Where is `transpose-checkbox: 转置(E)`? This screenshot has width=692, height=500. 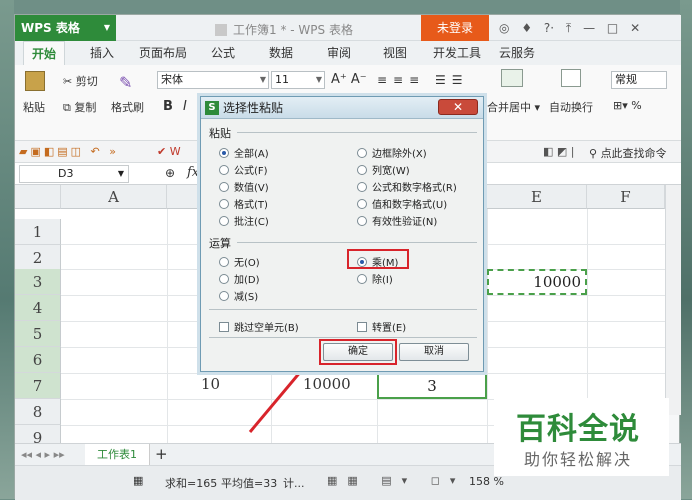 transpose-checkbox: 转置(E) is located at coordinates (381, 326).